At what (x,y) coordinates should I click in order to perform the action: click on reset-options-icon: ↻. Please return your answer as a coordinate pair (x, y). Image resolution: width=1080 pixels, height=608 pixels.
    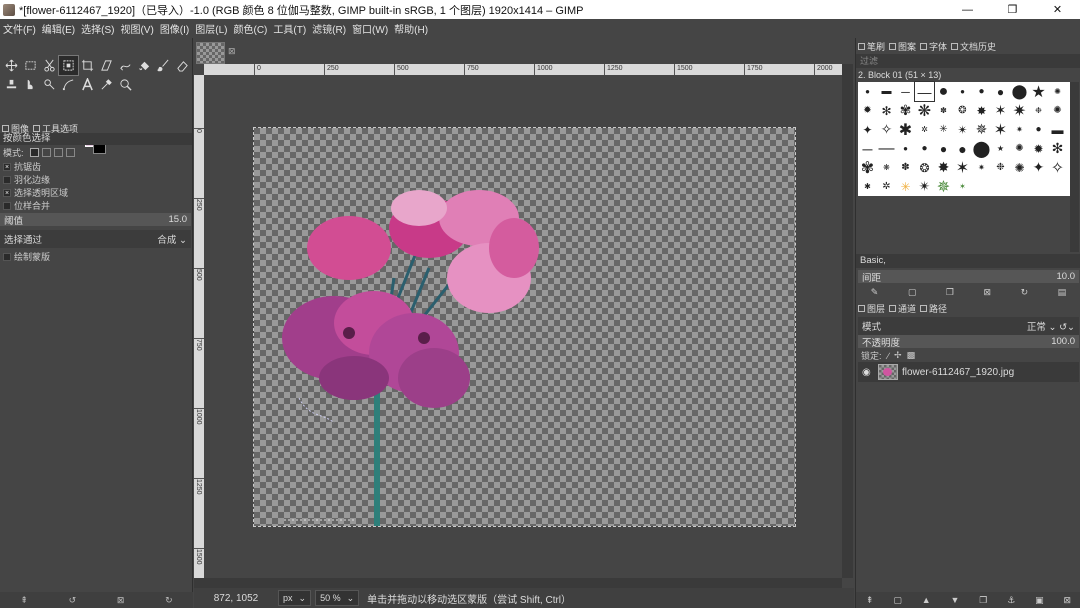
    Looking at the image, I should click on (169, 600).